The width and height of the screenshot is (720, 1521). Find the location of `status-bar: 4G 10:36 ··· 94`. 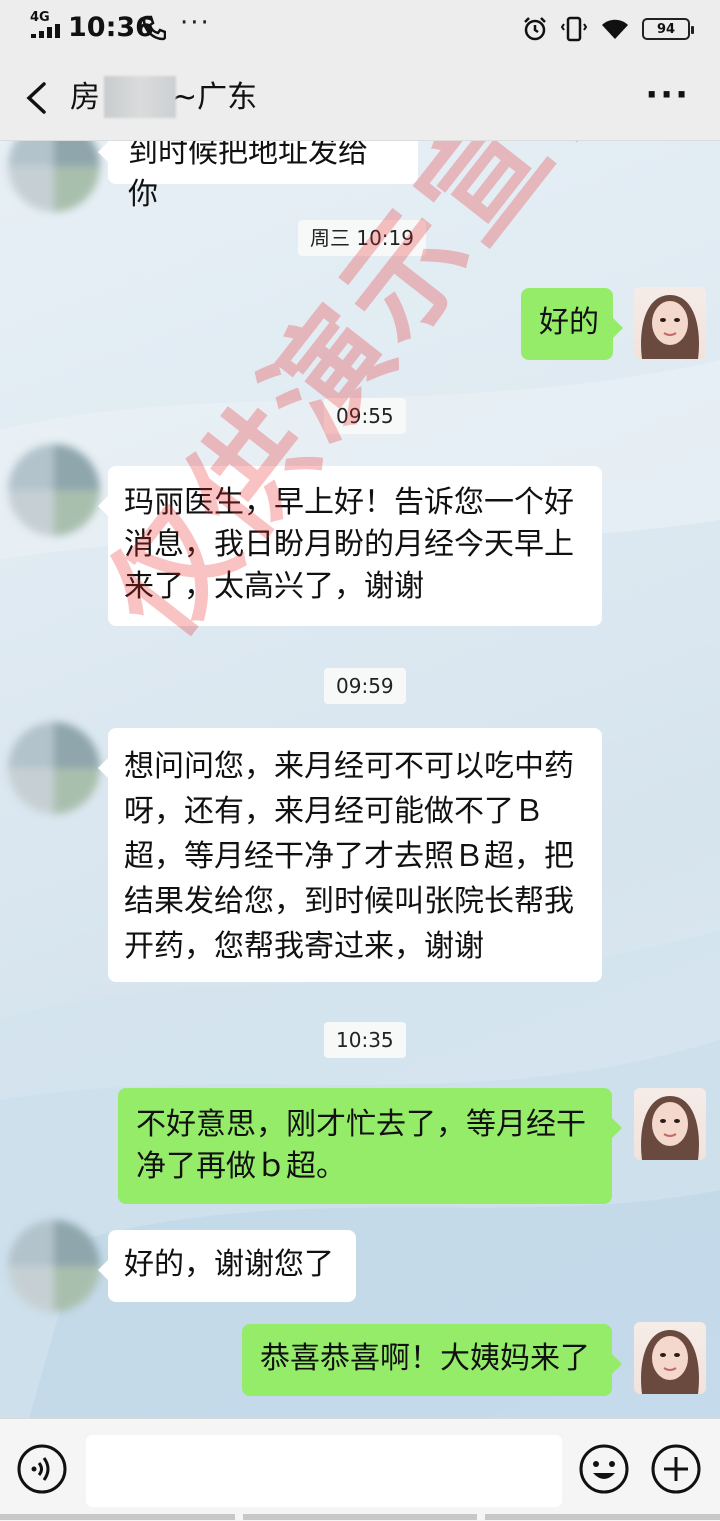

status-bar: 4G 10:36 ··· 94 is located at coordinates (360, 29).